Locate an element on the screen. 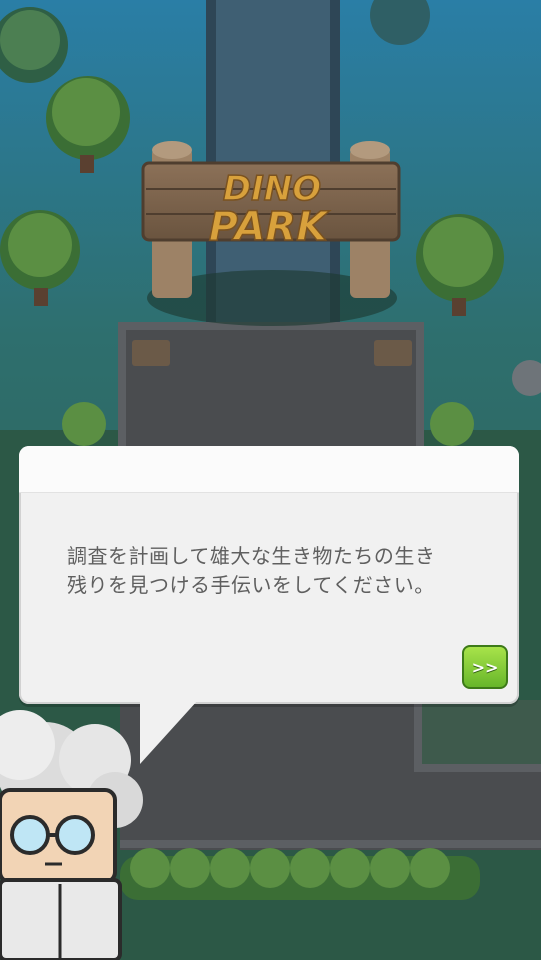 Image resolution: width=541 pixels, height=960 pixels. dialog-line-1: 調査を計画して雄大な生き物たちの生き is located at coordinates (251, 556).